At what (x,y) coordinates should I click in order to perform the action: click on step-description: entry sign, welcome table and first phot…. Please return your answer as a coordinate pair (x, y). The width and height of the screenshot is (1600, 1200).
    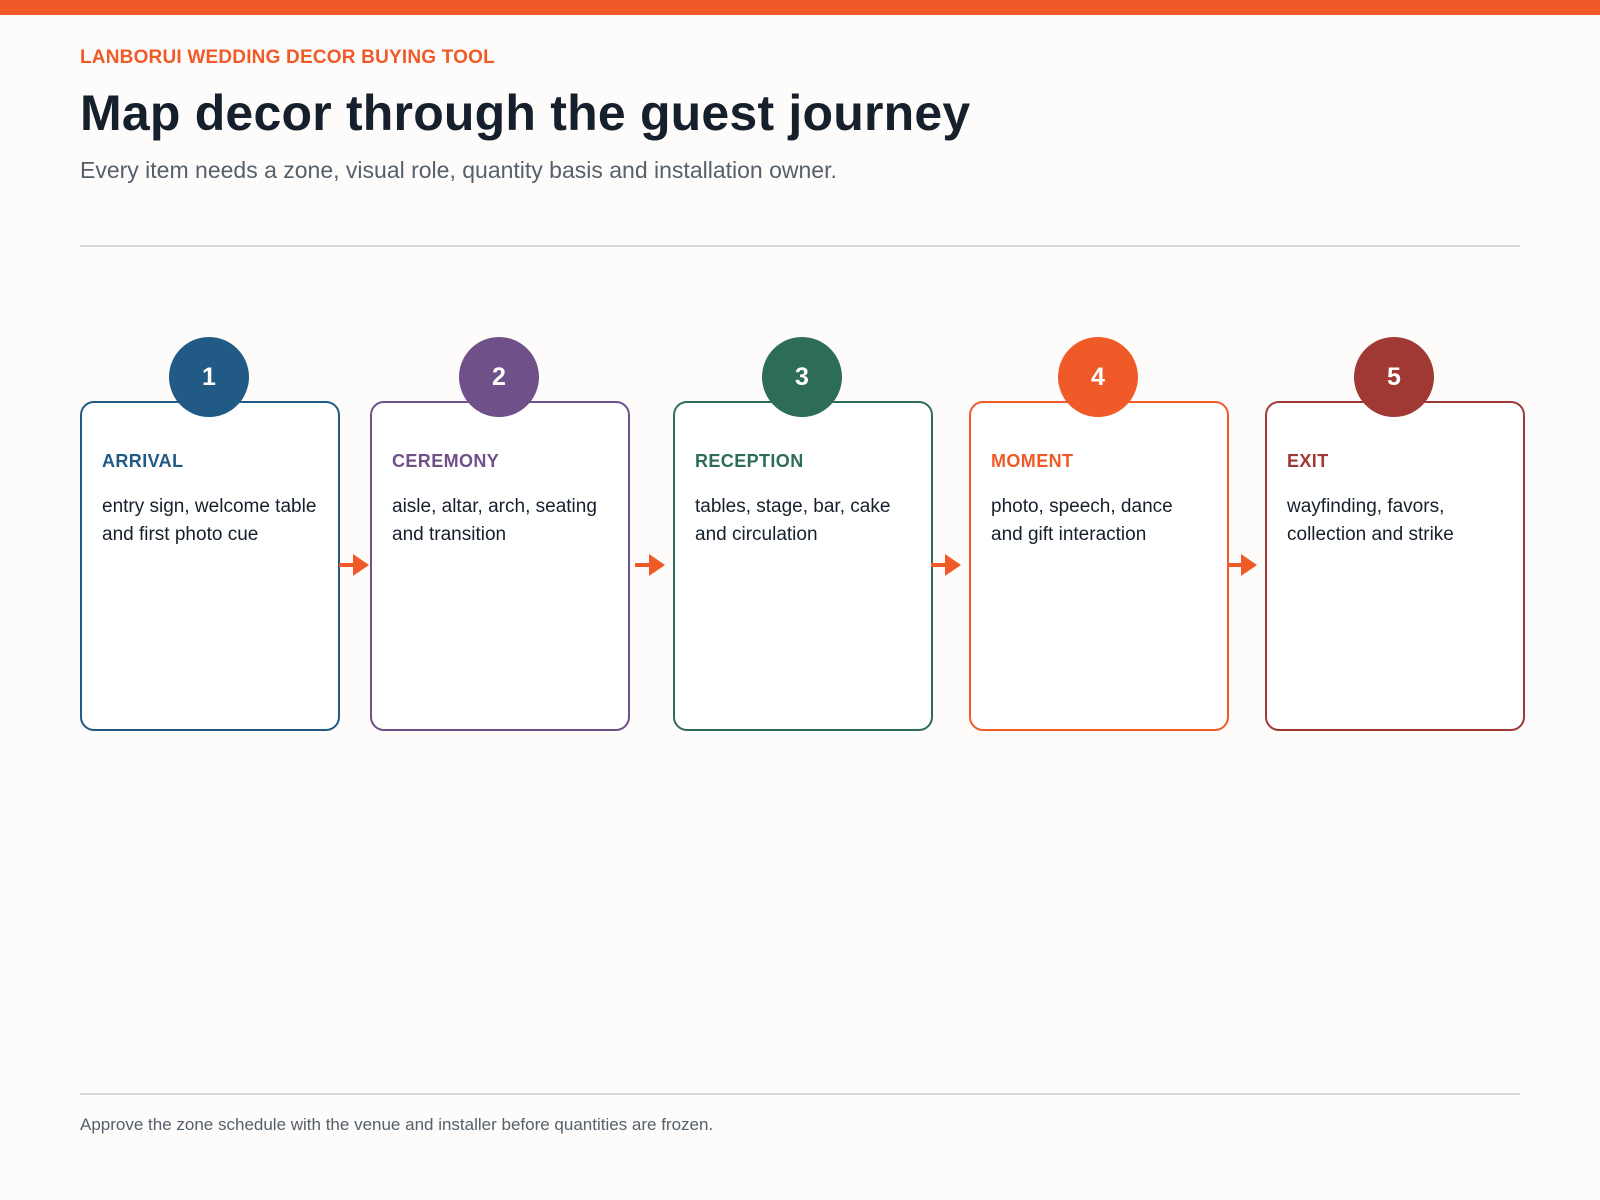
    Looking at the image, I should click on (209, 520).